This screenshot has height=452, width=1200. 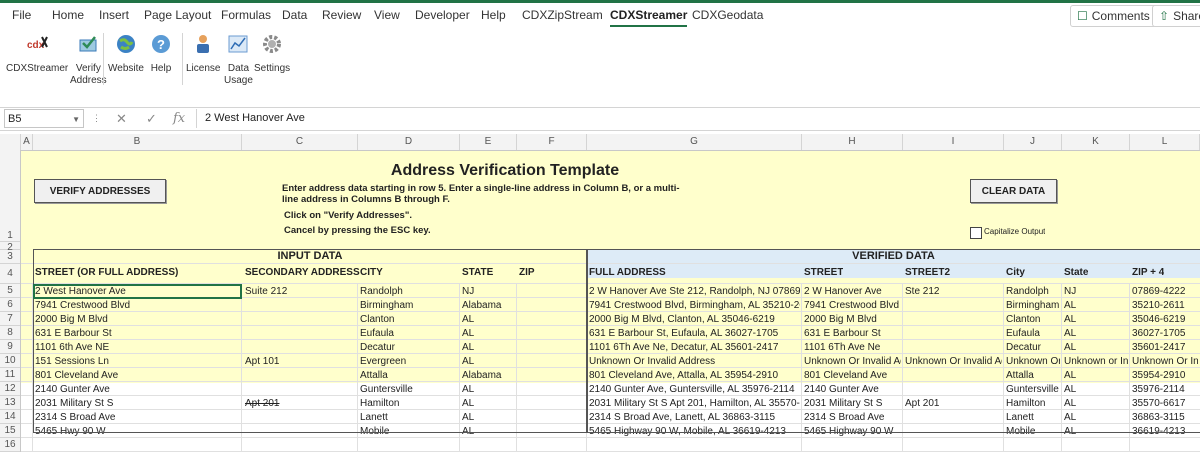 I want to click on column-header-j: J, so click(x=1033, y=142).